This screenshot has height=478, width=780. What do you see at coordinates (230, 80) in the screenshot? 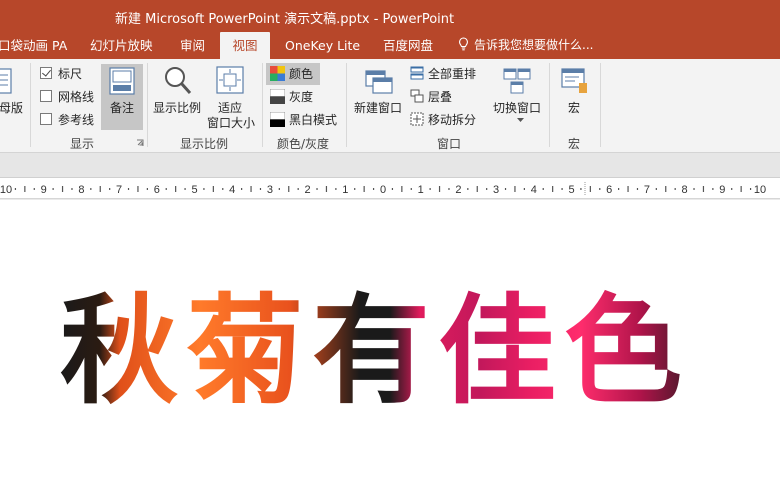
I see `fit-to-window-icon` at bounding box center [230, 80].